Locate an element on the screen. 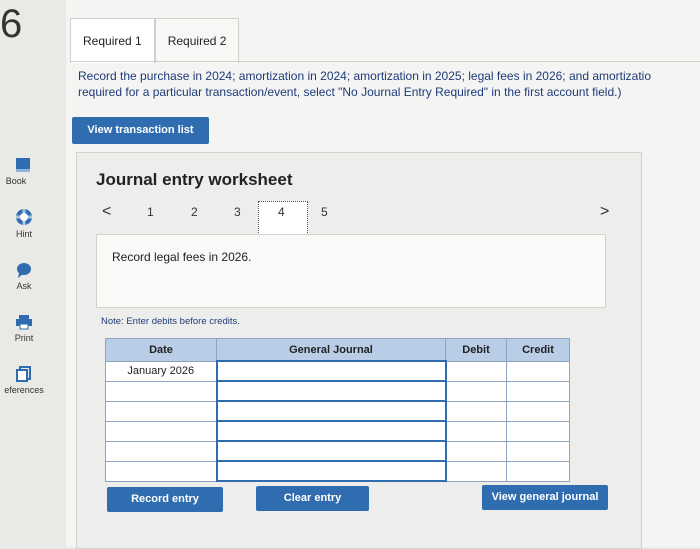 Image resolution: width=700 pixels, height=549 pixels. worksheet-title: Journal entry worksheet is located at coordinates (194, 179).